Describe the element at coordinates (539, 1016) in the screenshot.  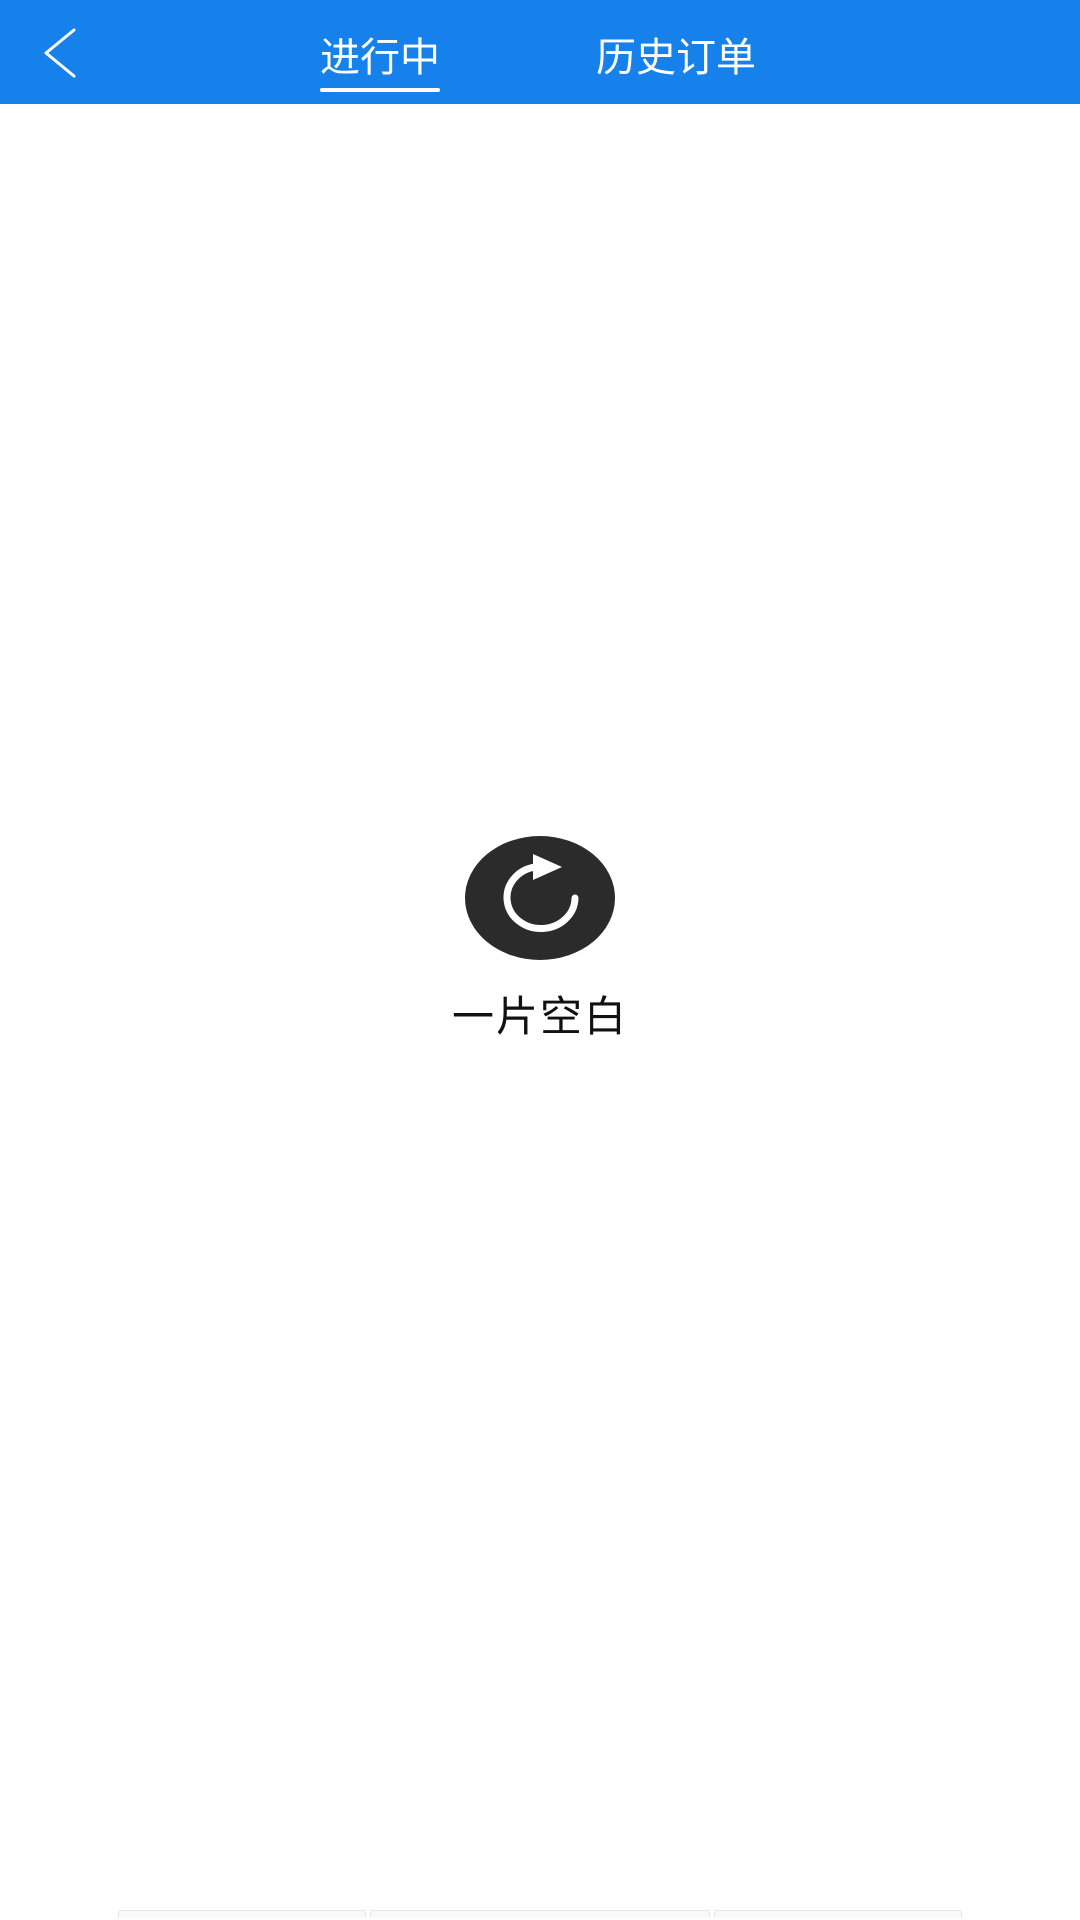
I see `empty-message: 一片空白` at that location.